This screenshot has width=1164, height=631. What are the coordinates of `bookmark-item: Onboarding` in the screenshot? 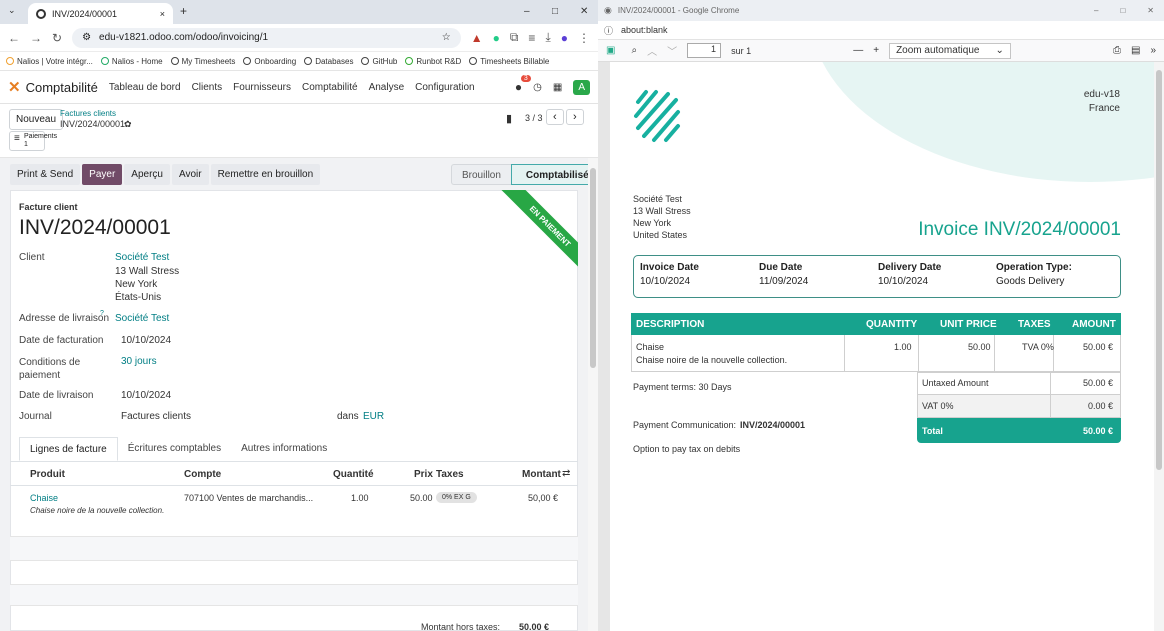 It's located at (269, 61).